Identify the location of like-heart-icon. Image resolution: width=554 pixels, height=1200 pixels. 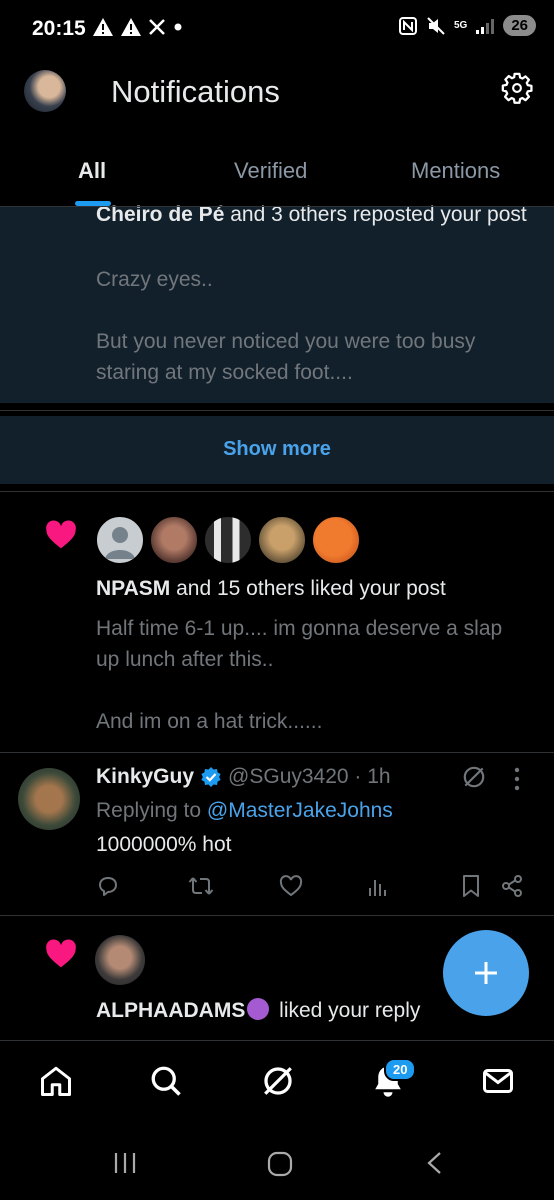
(291, 886).